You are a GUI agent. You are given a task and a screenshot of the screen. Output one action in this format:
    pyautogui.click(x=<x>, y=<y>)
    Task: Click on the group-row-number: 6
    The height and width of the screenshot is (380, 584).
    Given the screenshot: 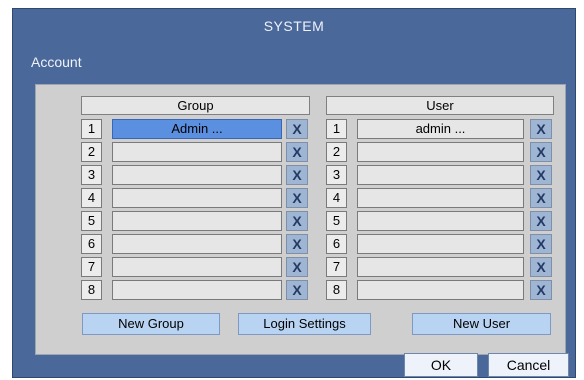 What is the action you would take?
    pyautogui.click(x=91, y=244)
    